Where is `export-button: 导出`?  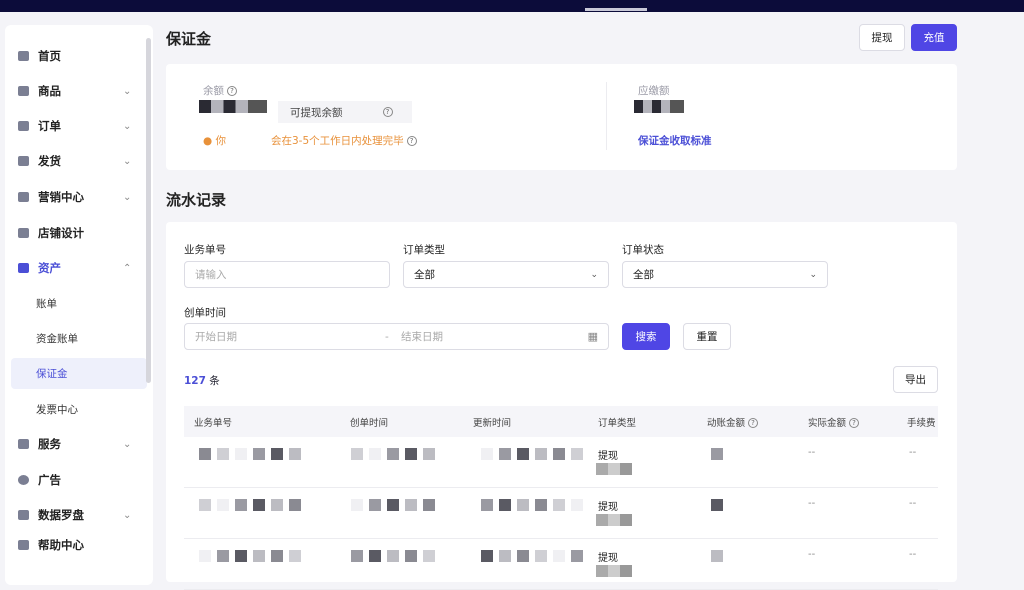
export-button: 导出 is located at coordinates (915, 379).